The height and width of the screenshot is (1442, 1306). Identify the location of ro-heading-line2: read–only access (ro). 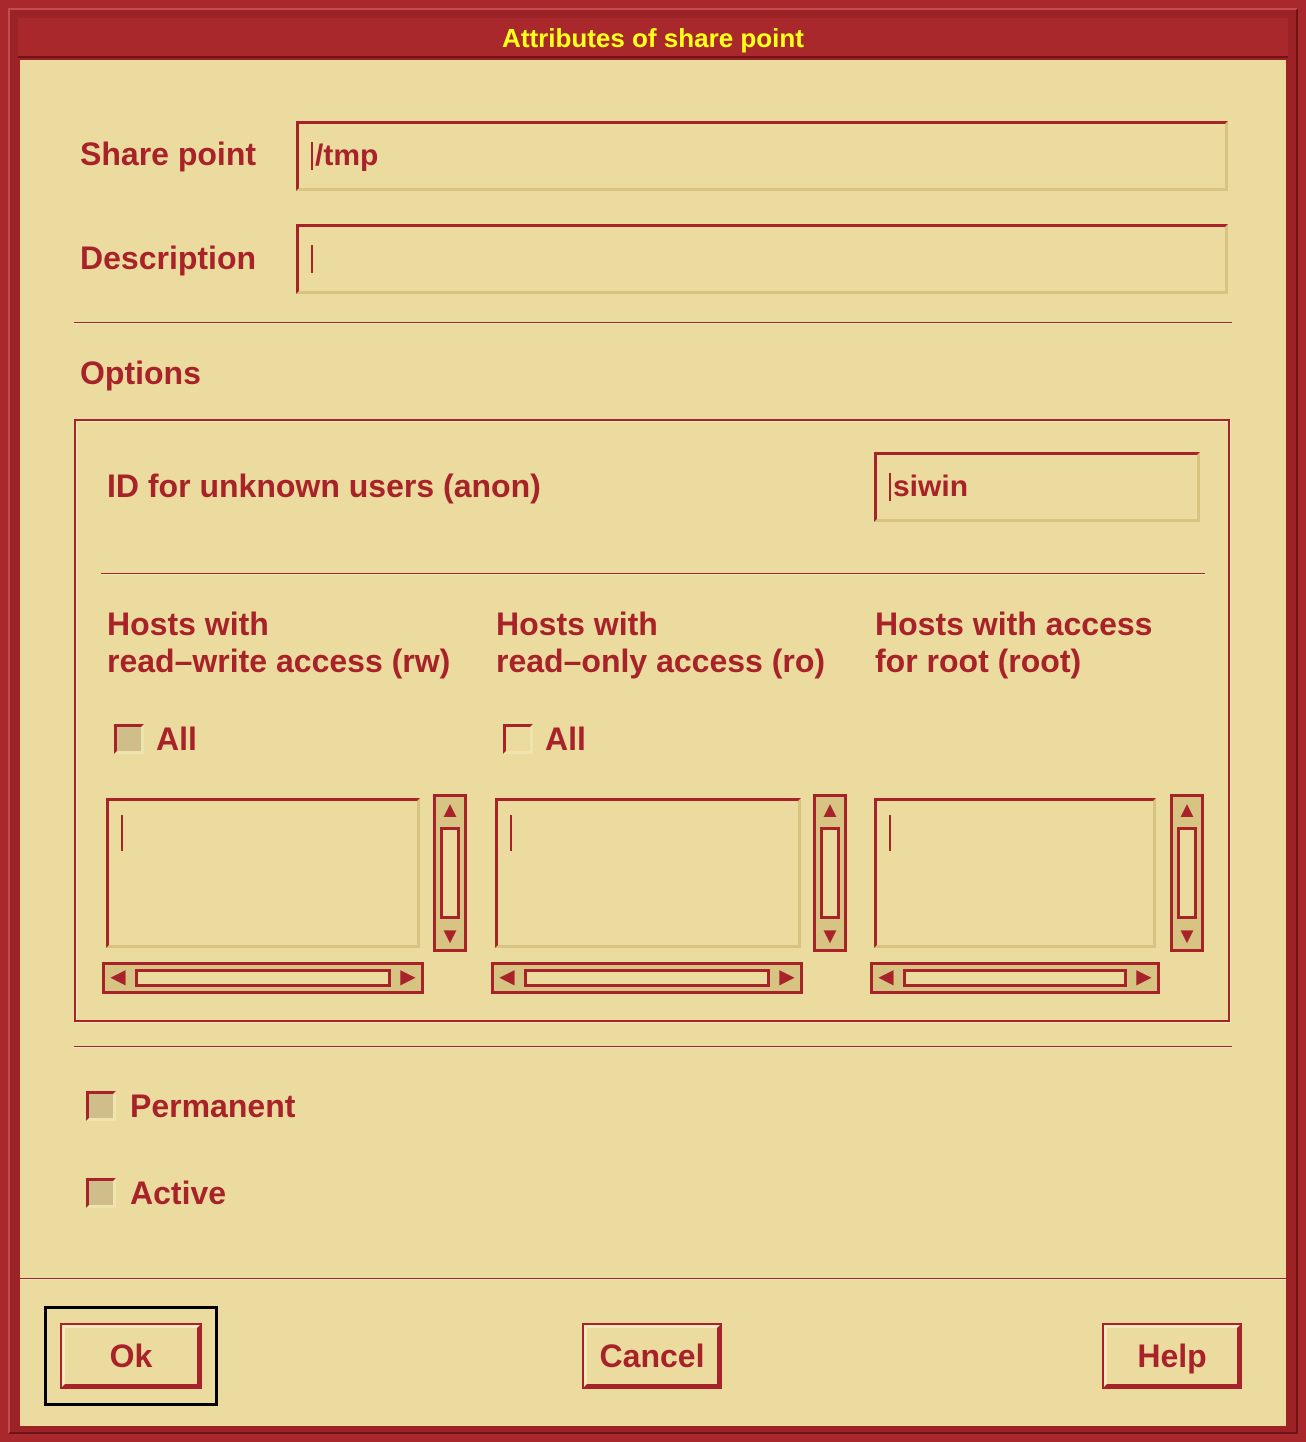
(661, 661).